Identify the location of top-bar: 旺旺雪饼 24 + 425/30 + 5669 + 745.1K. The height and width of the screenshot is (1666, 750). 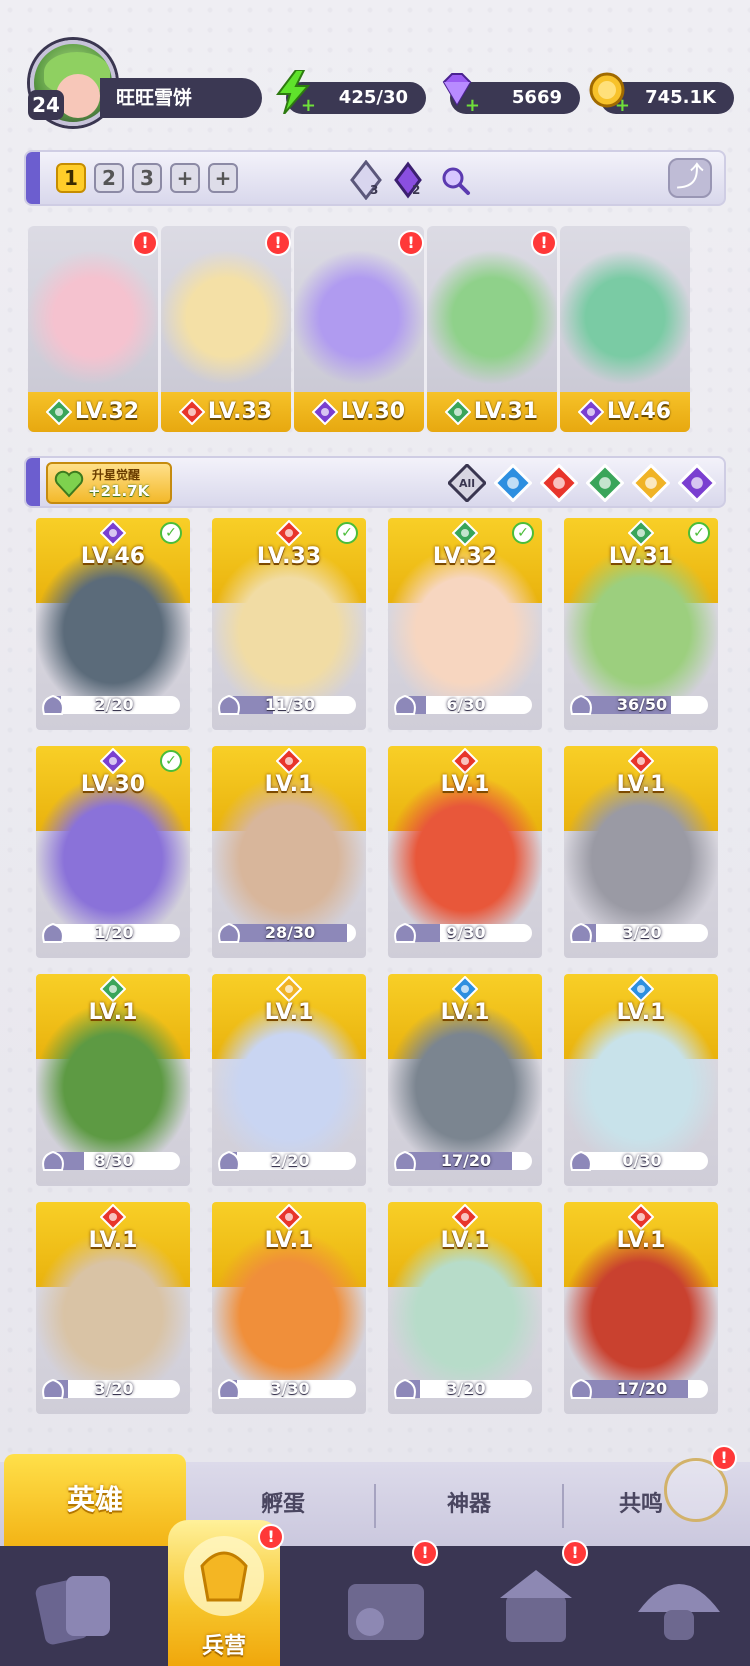
(375, 65).